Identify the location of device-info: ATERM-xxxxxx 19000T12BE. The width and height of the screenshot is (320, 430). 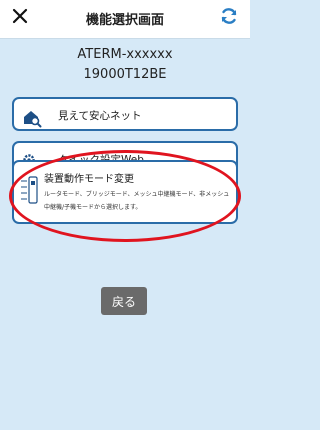
(125, 65).